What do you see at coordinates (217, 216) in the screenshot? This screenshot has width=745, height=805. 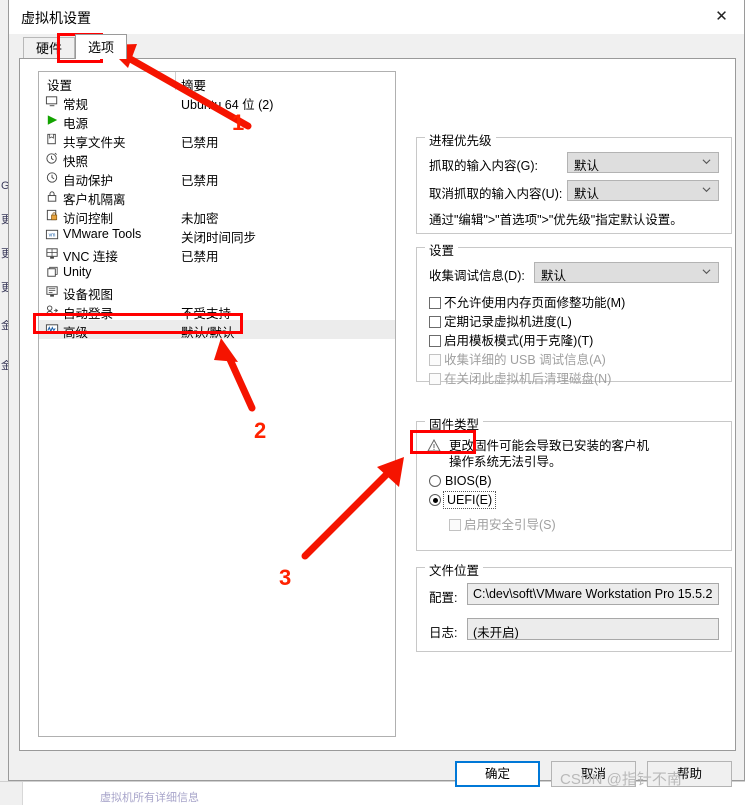 I see `list-item-access-control: 访问控制 未加密` at bounding box center [217, 216].